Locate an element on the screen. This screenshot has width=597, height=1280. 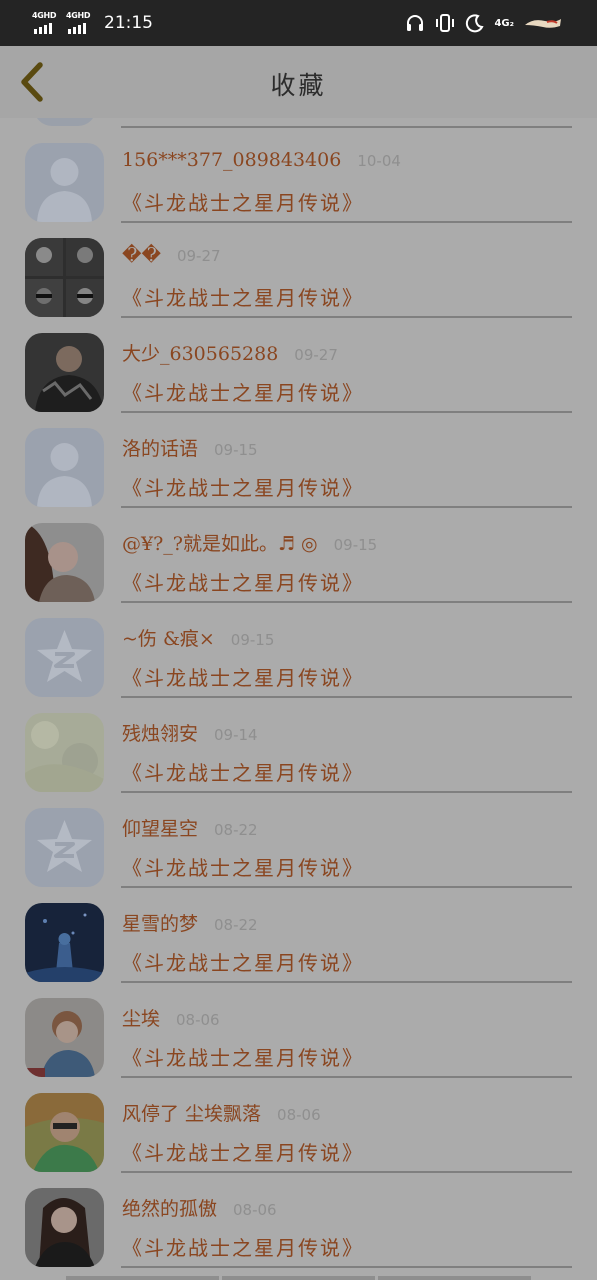
row-date: 10-04 is located at coordinates (379, 161).